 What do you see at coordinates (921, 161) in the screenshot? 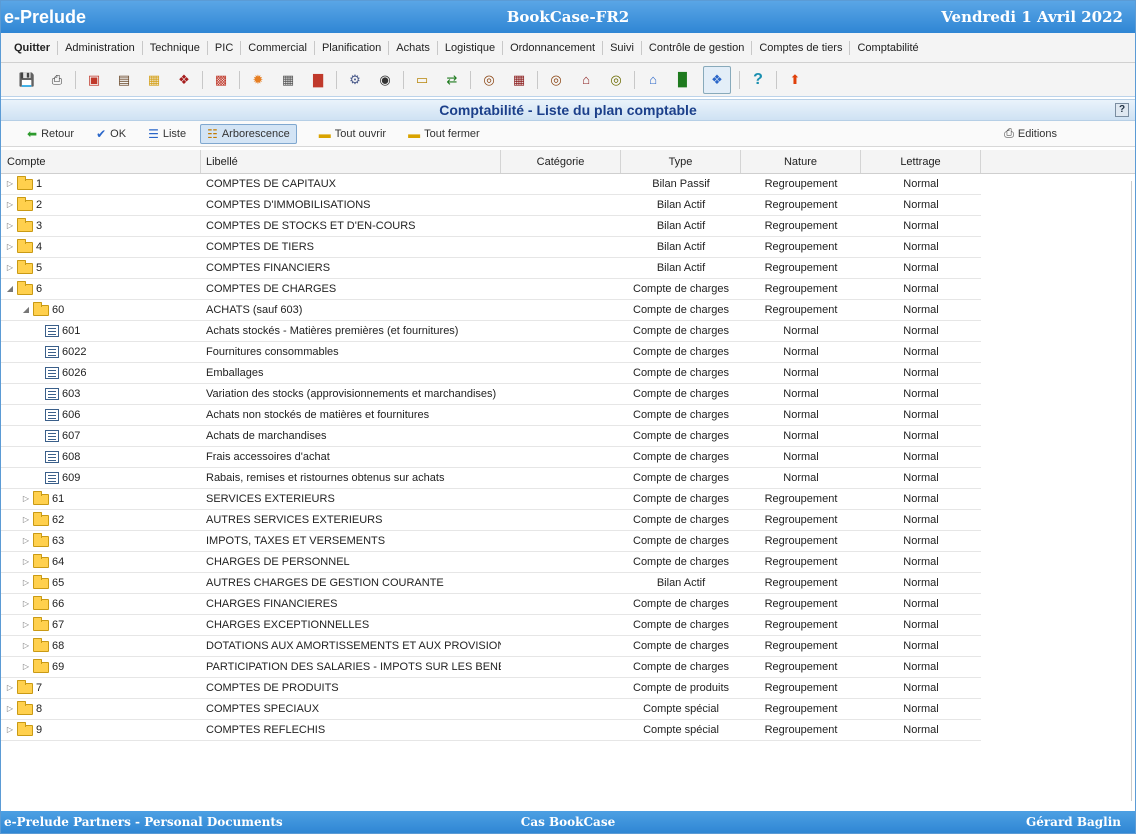
I see `col-lettrage: Lettrage` at bounding box center [921, 161].